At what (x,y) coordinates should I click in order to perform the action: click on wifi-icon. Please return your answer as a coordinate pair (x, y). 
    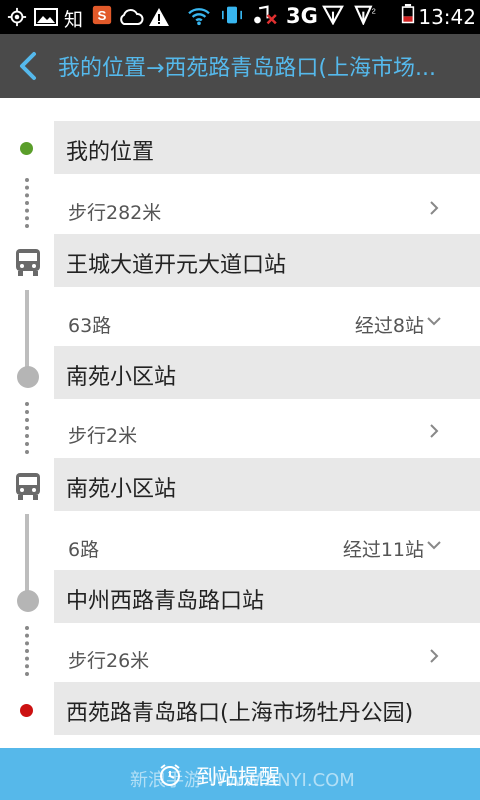
    Looking at the image, I should click on (199, 17).